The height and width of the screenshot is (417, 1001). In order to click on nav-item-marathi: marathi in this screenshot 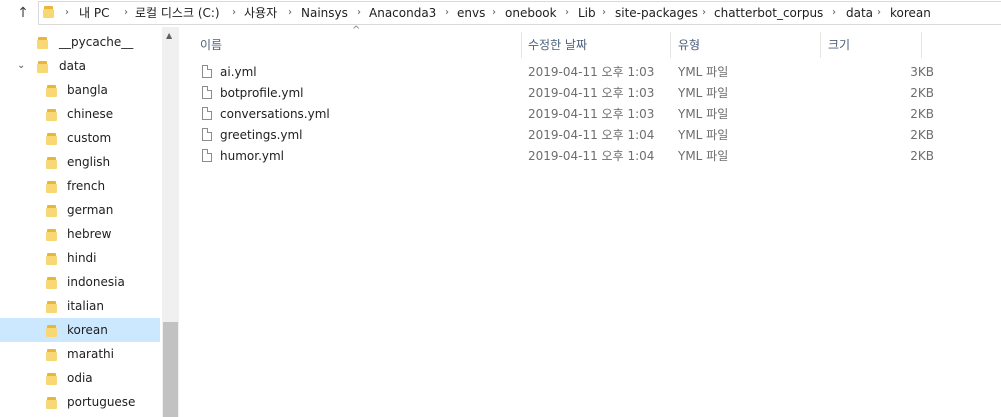, I will do `click(80, 354)`.